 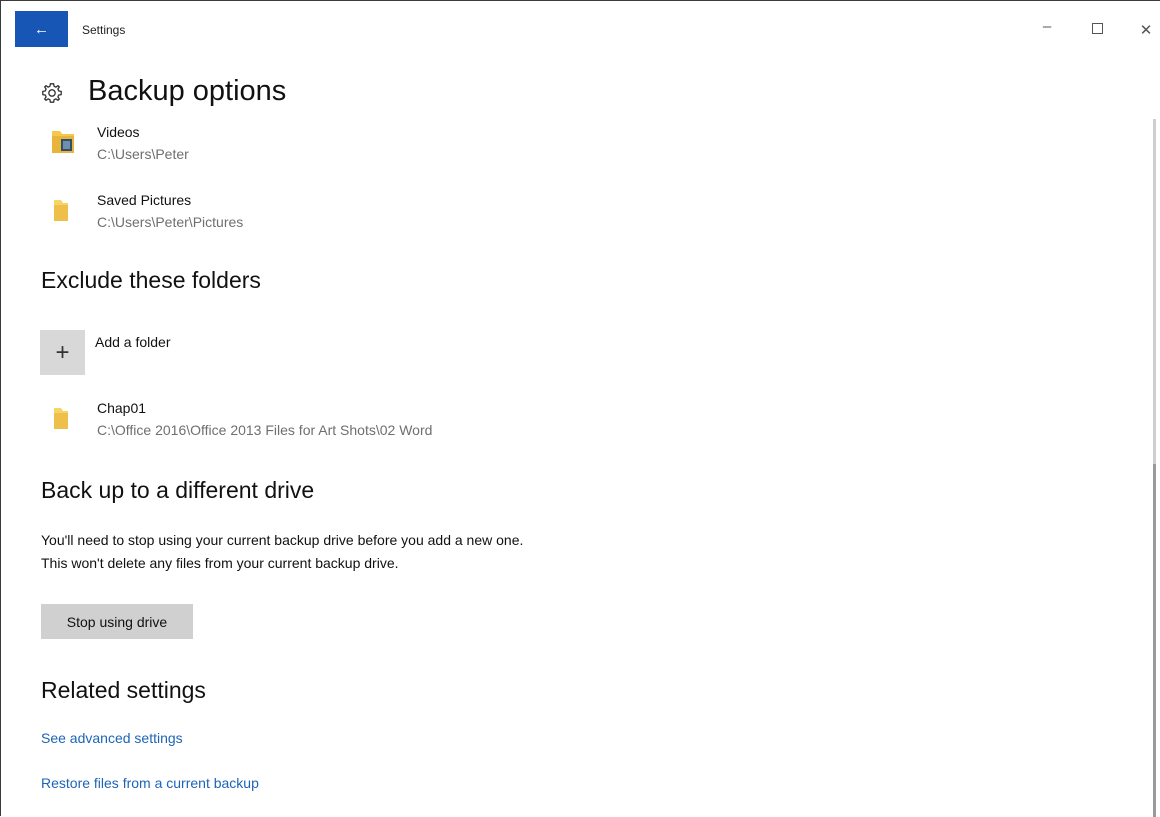 I want to click on title-bar: ← Settings – ✕, so click(x=580, y=24).